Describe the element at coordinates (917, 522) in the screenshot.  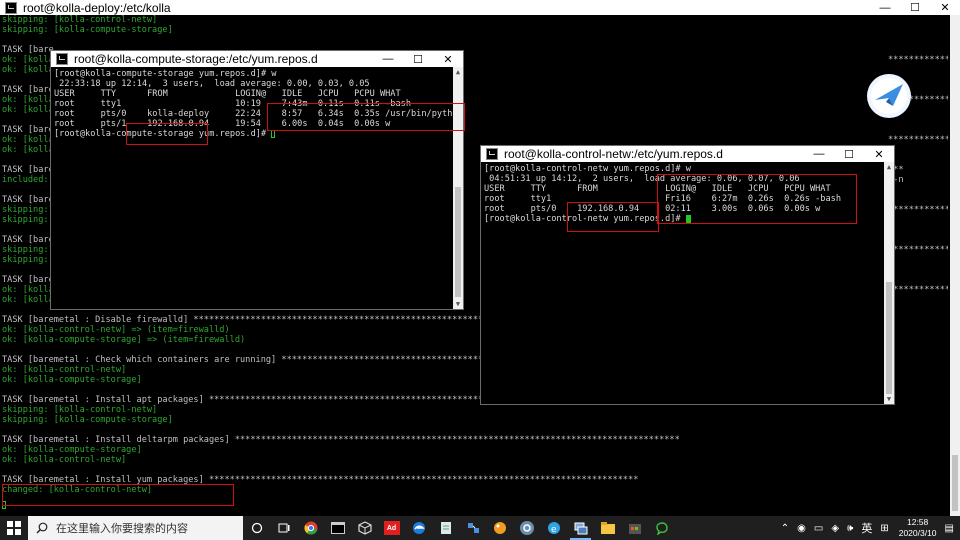
I see `clock-time: 12:58` at that location.